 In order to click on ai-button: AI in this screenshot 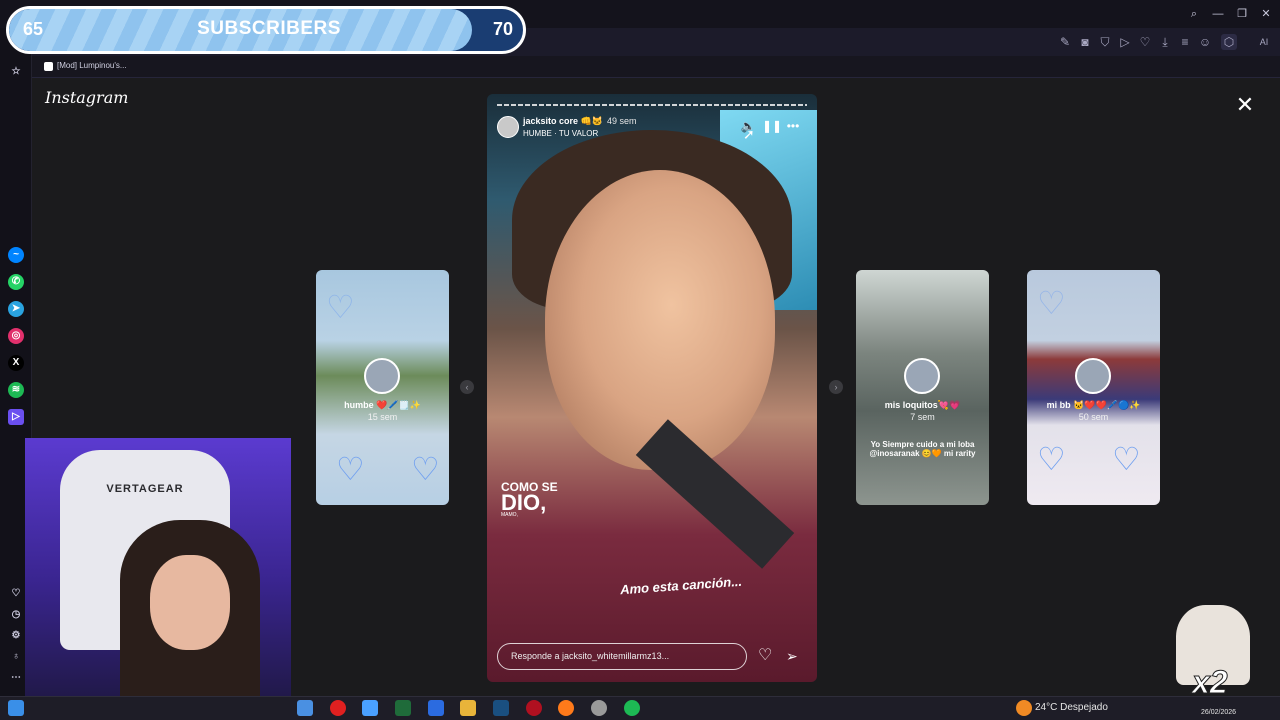, I will do `click(1264, 42)`.